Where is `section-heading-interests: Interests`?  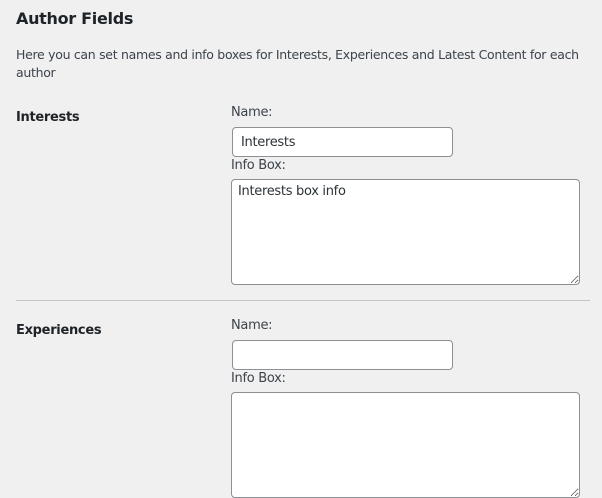 section-heading-interests: Interests is located at coordinates (48, 117).